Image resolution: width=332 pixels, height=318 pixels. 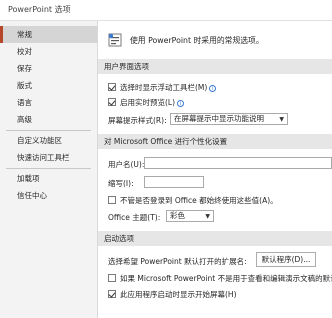 What do you see at coordinates (190, 216) in the screenshot?
I see `office-theme-dropdown: 彩色 ▼` at bounding box center [190, 216].